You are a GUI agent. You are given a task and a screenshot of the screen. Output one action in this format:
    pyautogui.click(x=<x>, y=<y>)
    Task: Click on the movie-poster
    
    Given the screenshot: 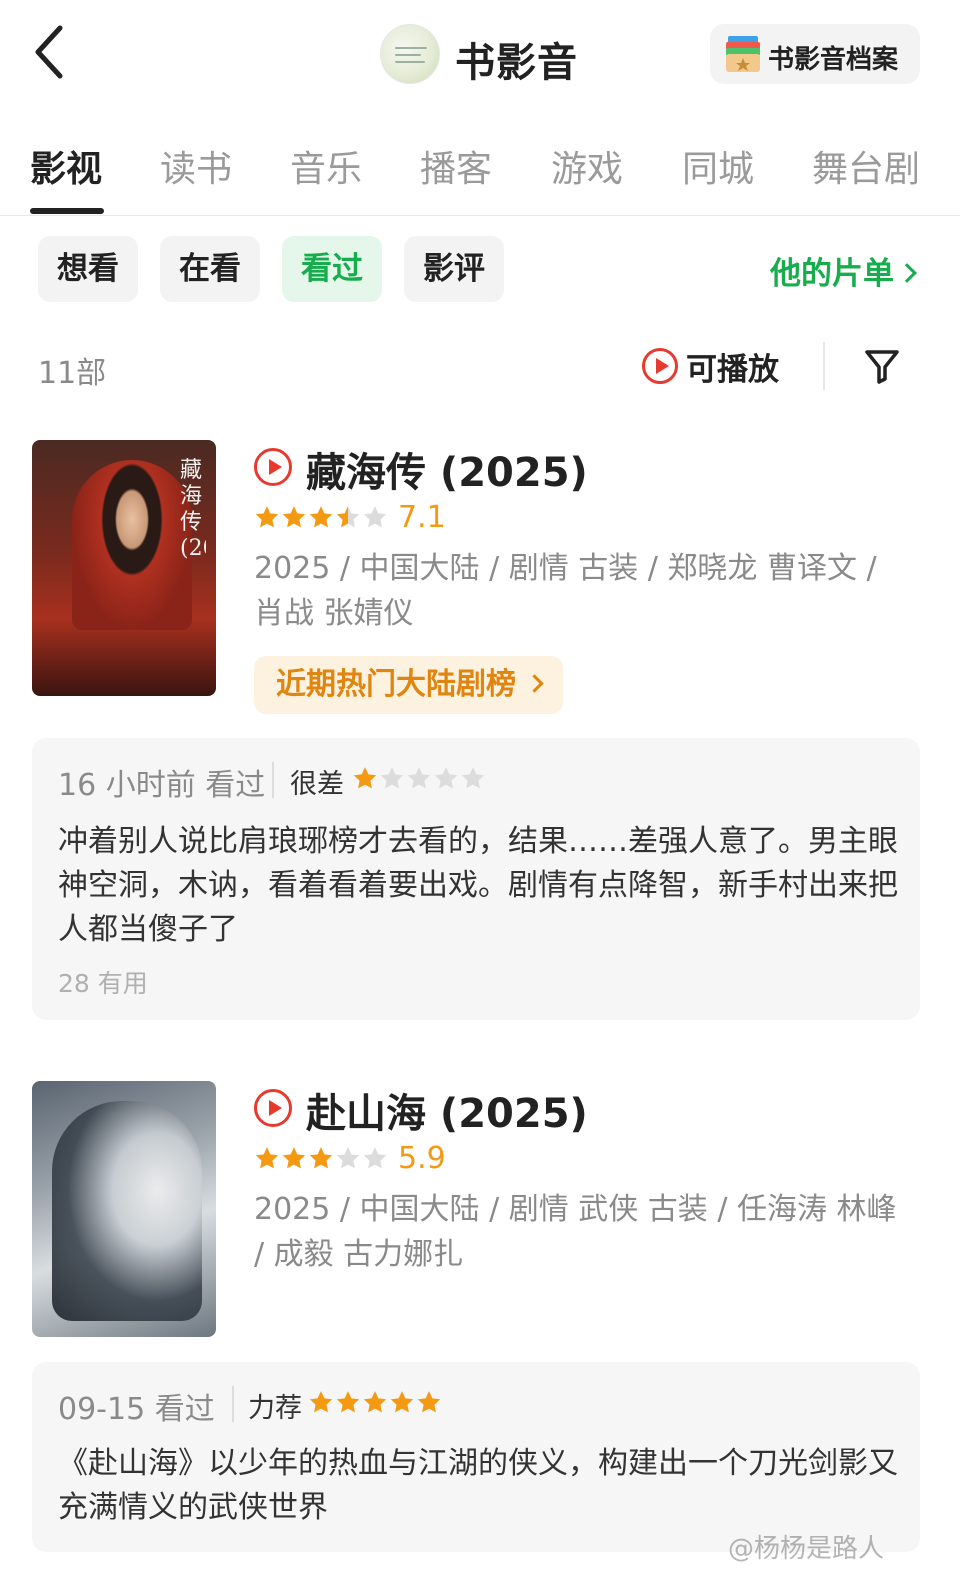 What is the action you would take?
    pyautogui.click(x=124, y=1209)
    